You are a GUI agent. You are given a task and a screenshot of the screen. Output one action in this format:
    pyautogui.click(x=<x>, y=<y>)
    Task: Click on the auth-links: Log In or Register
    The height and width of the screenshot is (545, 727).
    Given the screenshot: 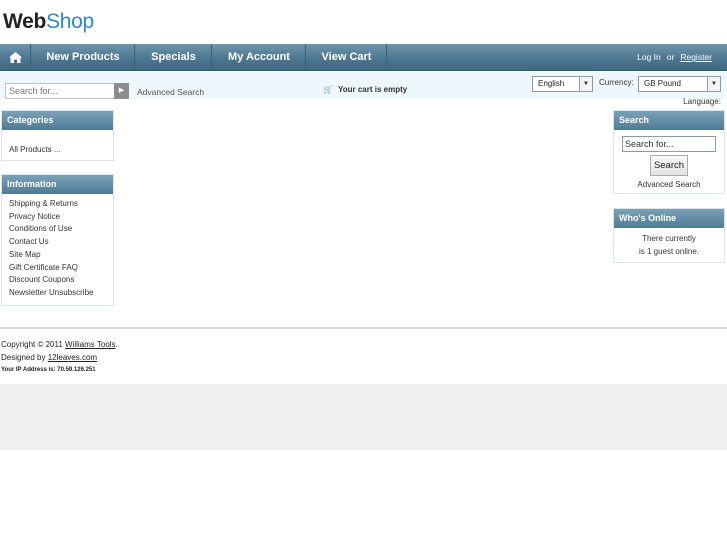 What is the action you would take?
    pyautogui.click(x=674, y=57)
    